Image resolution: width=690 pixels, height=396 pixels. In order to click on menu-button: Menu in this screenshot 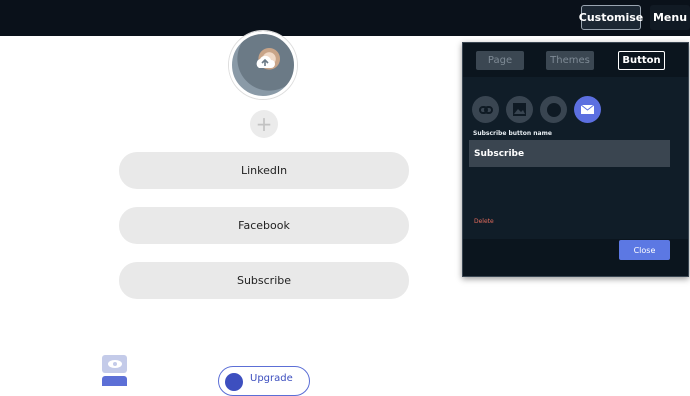, I will do `click(670, 17)`.